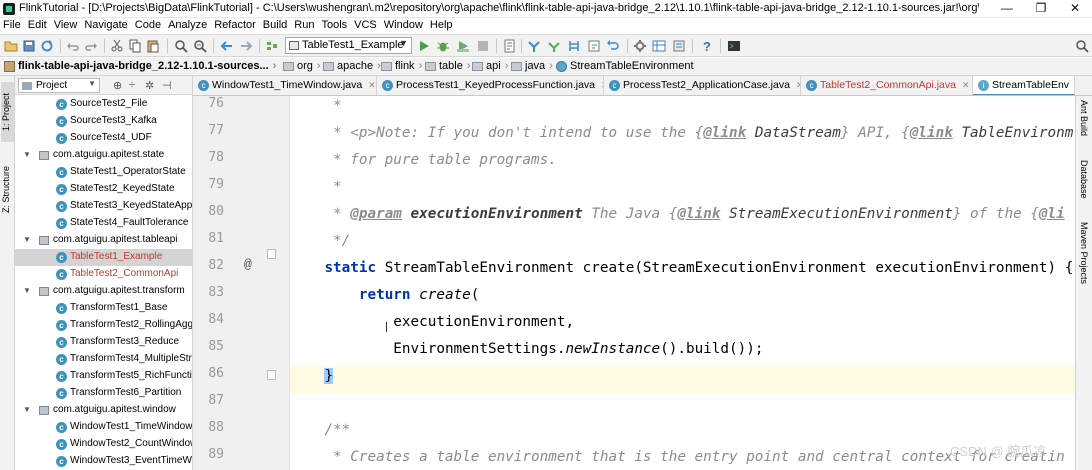 This screenshot has width=1092, height=470. What do you see at coordinates (38, 24) in the screenshot?
I see `menu-edit: Edit` at bounding box center [38, 24].